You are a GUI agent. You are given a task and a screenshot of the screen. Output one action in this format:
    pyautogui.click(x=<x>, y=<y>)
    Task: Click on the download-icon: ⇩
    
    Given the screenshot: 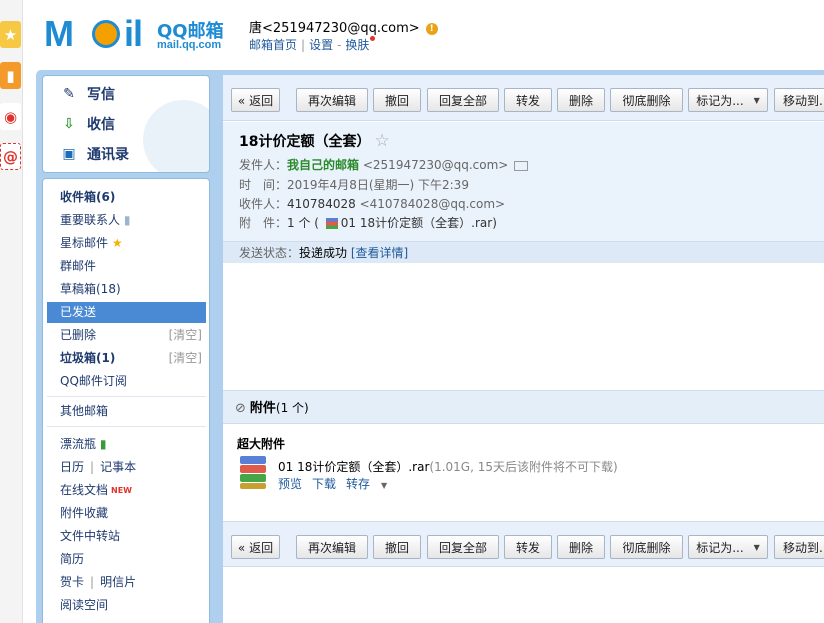 What is the action you would take?
    pyautogui.click(x=69, y=124)
    